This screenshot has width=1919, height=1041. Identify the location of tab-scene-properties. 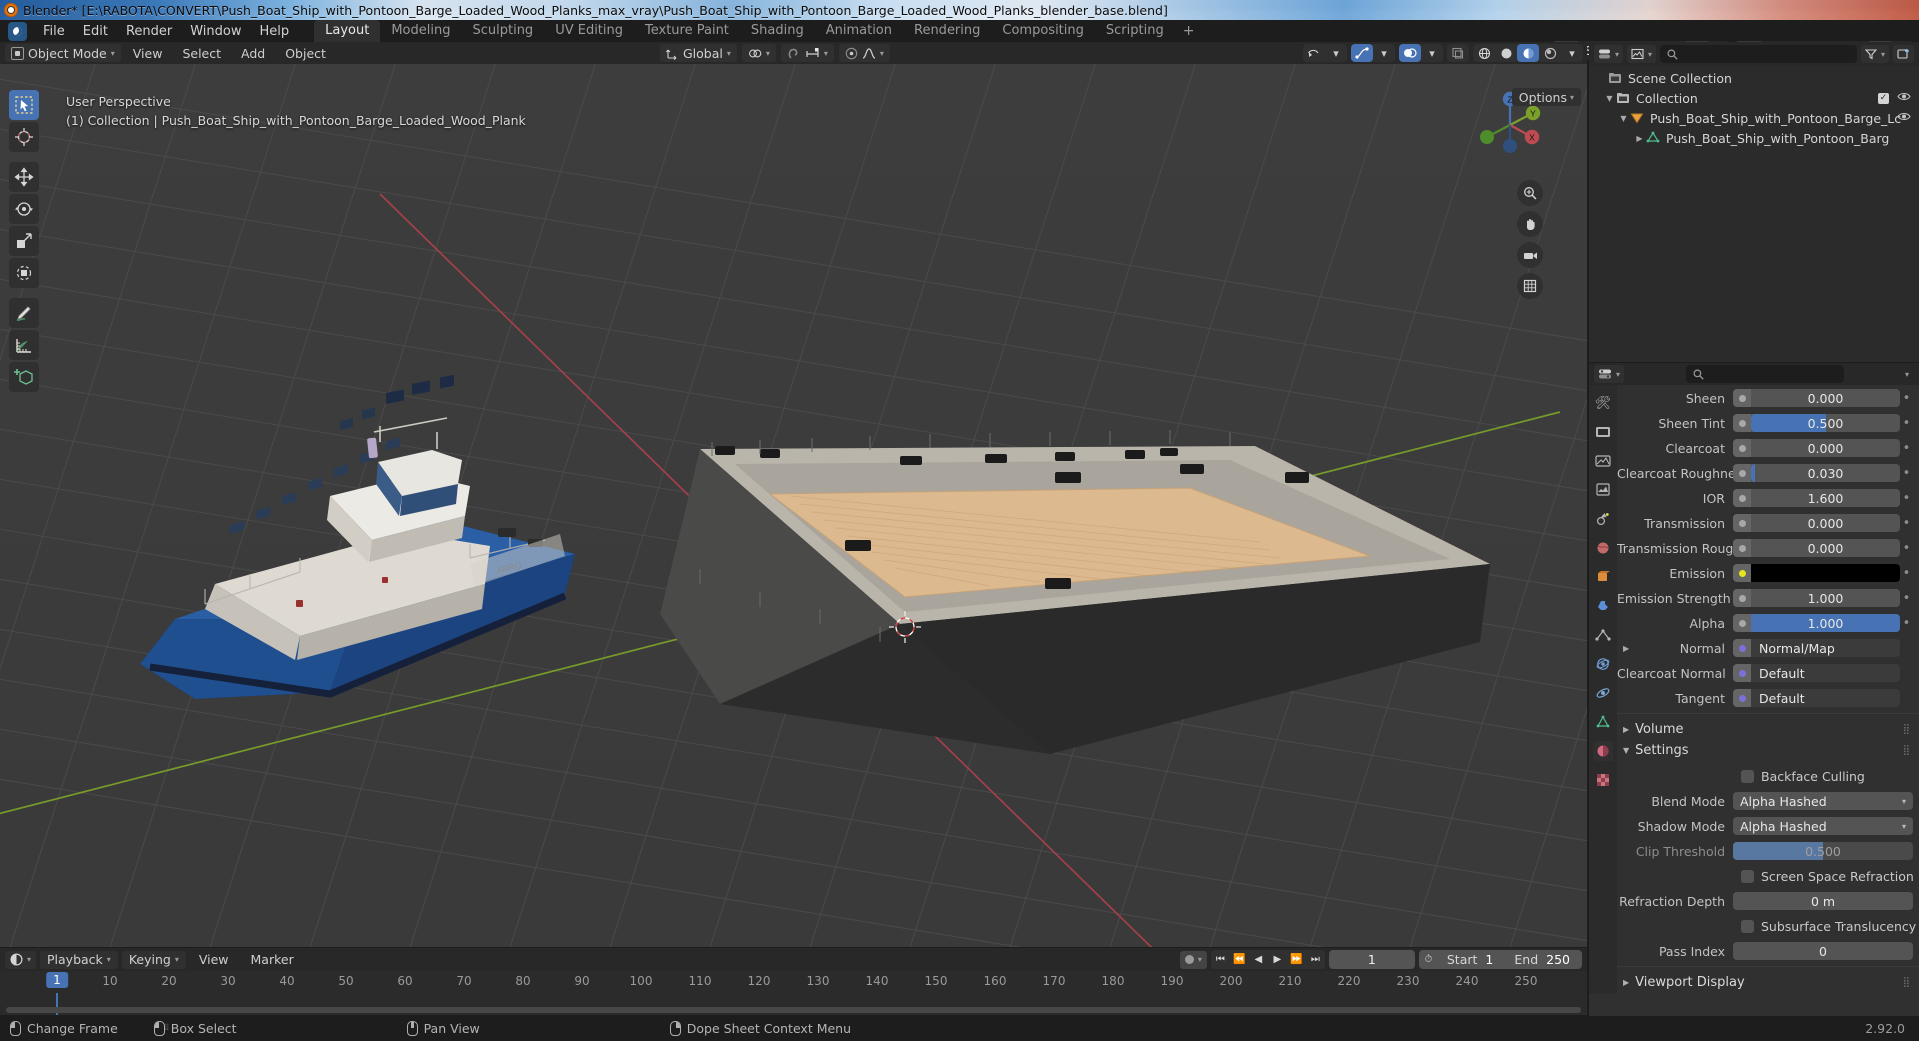
(1603, 519).